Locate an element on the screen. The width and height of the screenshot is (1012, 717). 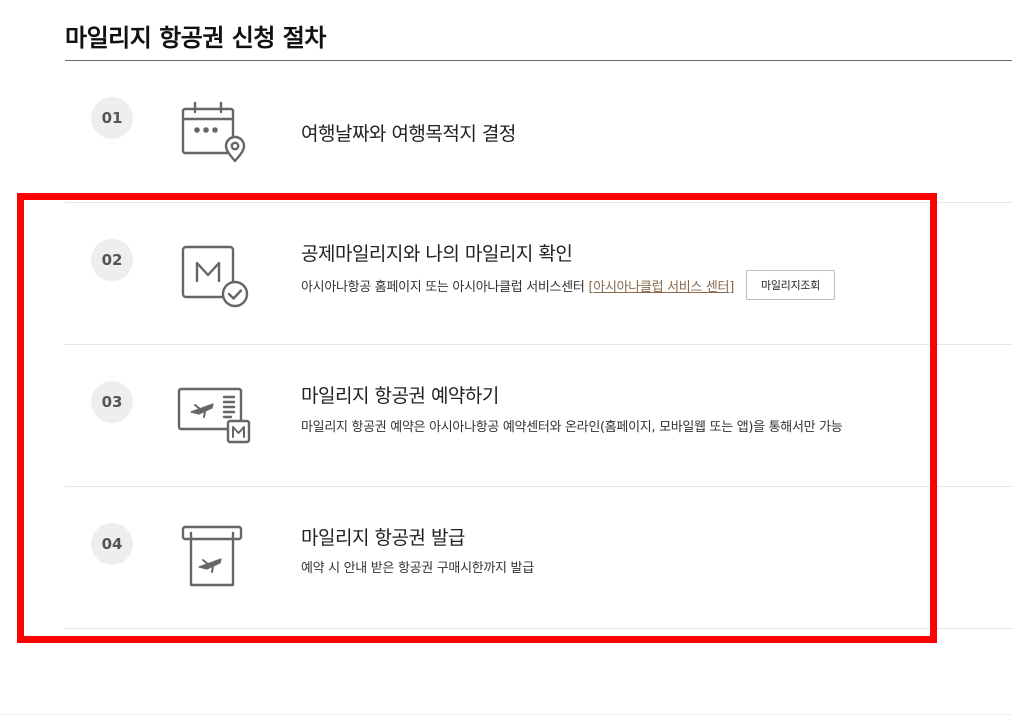
ticket-issue-icon is located at coordinates (214, 560).